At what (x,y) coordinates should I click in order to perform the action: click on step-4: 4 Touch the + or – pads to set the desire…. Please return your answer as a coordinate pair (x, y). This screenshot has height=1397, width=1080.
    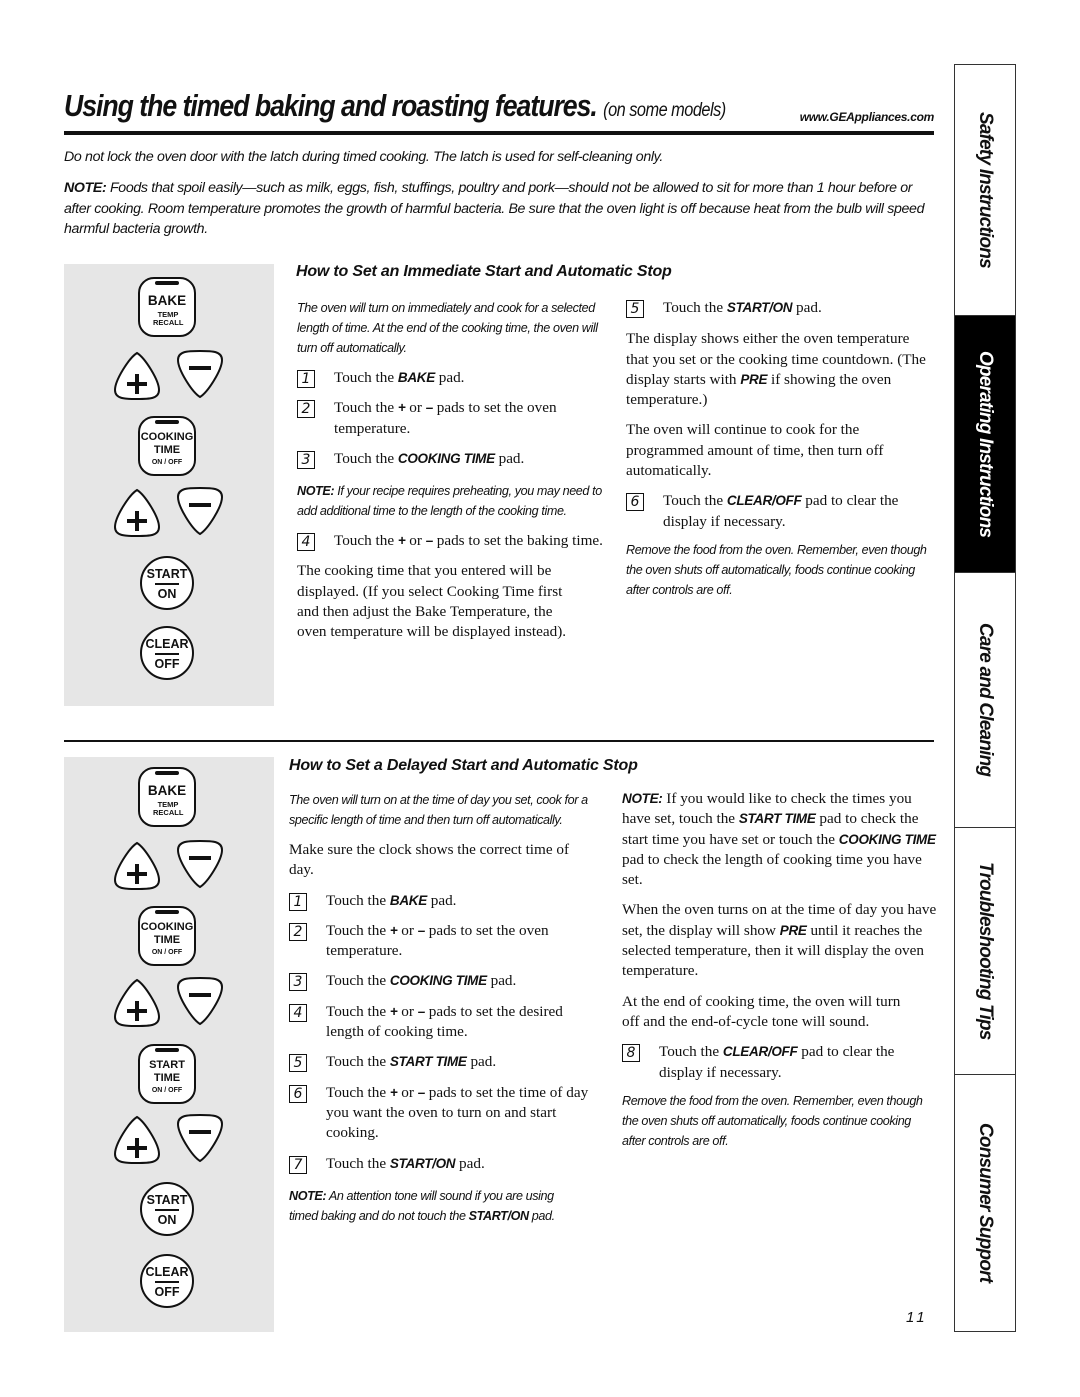
    Looking at the image, I should click on (446, 1022).